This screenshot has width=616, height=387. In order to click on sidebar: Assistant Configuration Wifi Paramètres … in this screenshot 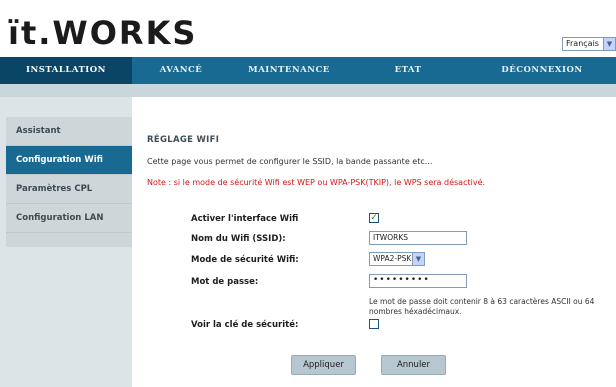, I will do `click(69, 182)`.